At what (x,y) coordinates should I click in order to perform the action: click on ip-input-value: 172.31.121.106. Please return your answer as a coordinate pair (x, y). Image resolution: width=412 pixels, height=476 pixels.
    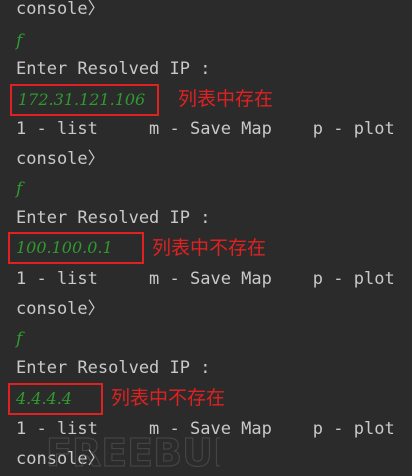
    Looking at the image, I should click on (82, 99).